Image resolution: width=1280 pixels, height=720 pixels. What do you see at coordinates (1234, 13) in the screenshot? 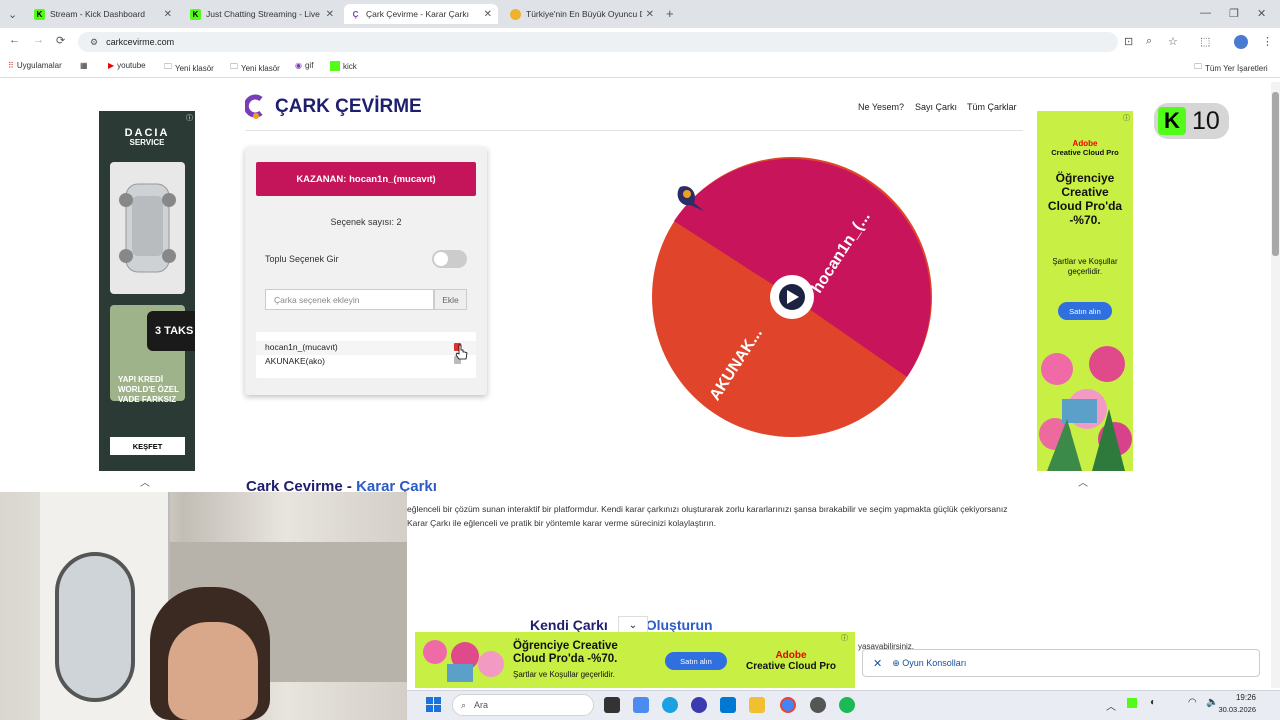
I see `restore-icon: ❐` at bounding box center [1234, 13].